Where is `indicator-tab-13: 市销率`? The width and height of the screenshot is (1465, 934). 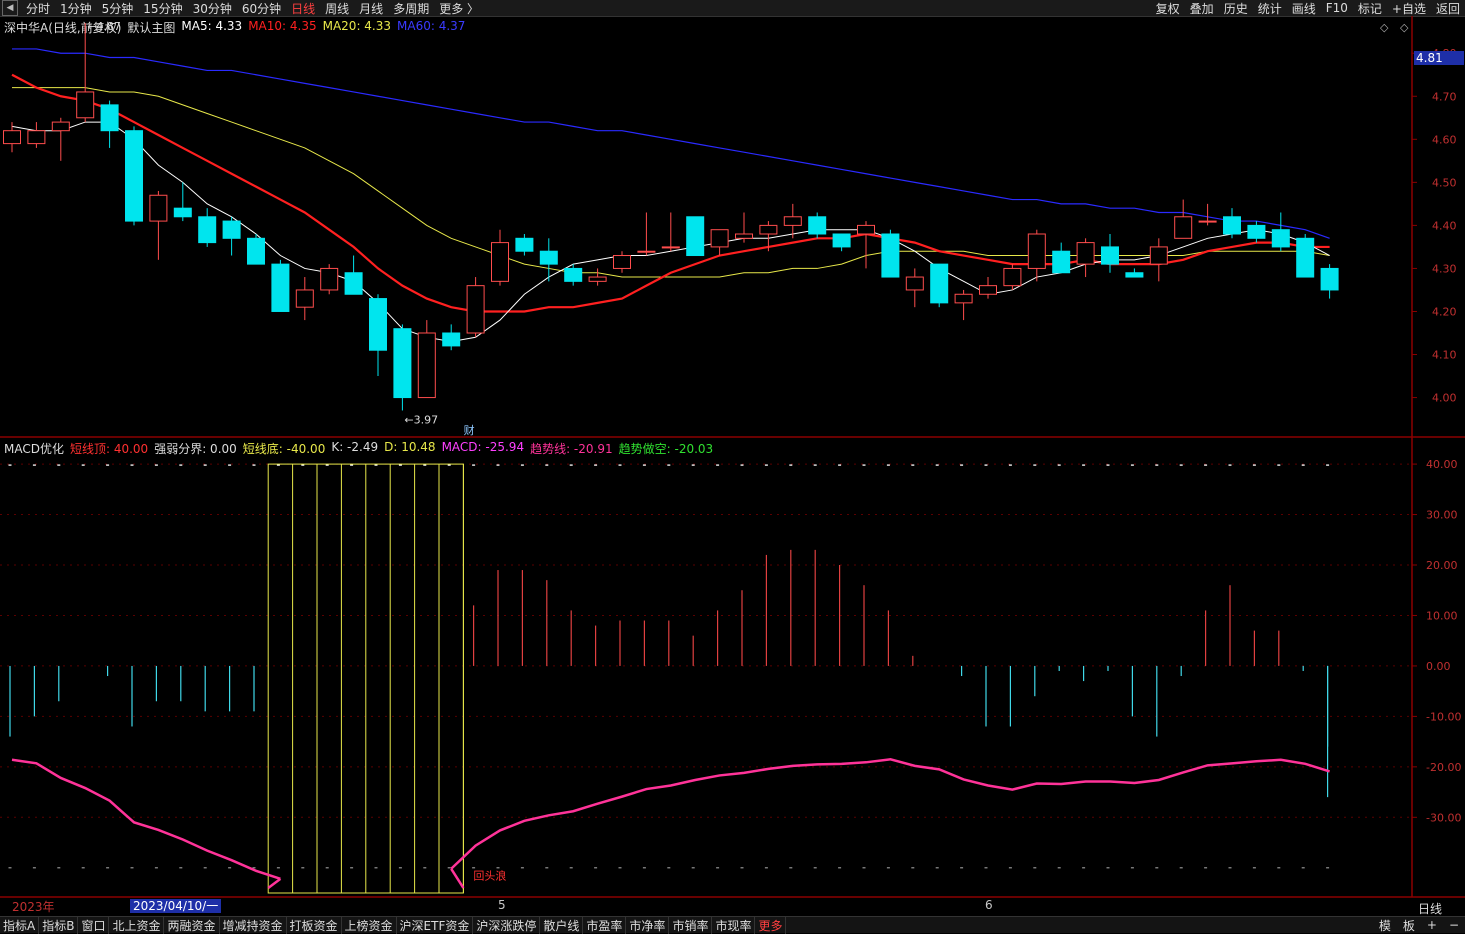
indicator-tab-13: 市销率 is located at coordinates (691, 925).